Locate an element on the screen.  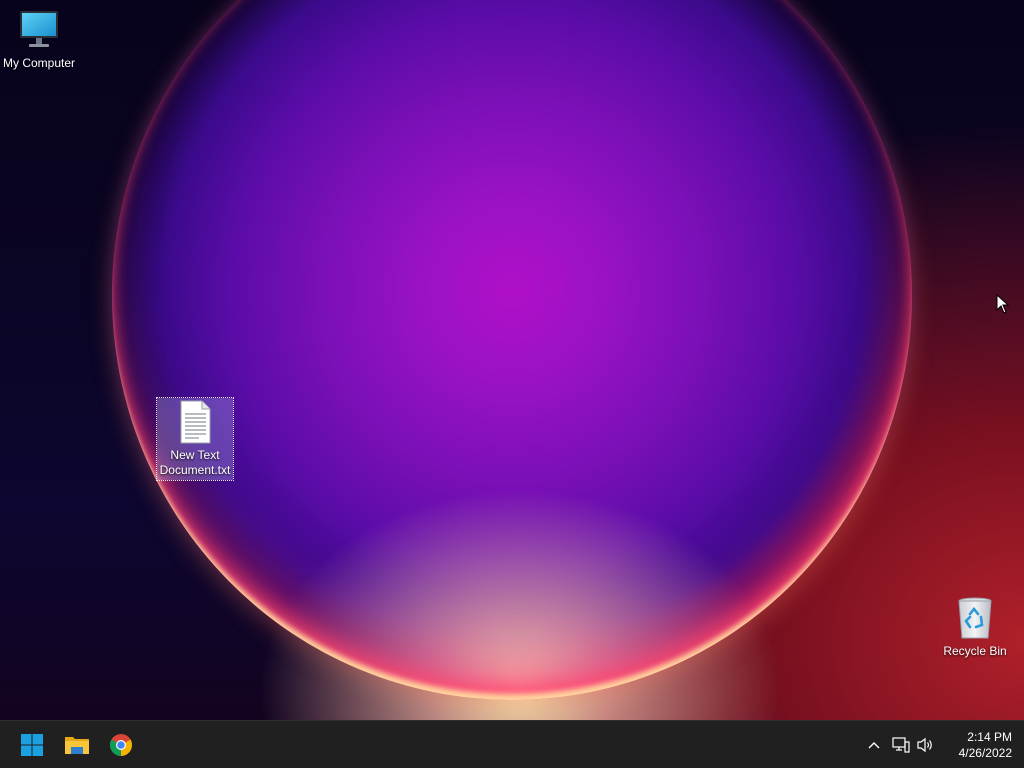
volume-button is located at coordinates (926, 745).